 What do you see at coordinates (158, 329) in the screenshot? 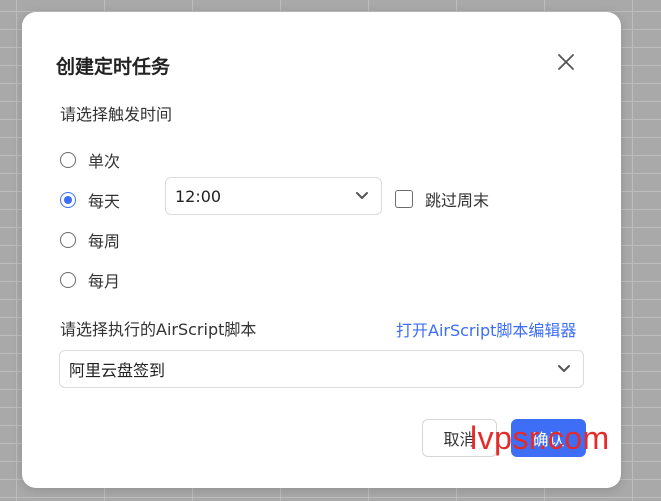
I see `script-select-label: 请选择执行的AirScript脚本` at bounding box center [158, 329].